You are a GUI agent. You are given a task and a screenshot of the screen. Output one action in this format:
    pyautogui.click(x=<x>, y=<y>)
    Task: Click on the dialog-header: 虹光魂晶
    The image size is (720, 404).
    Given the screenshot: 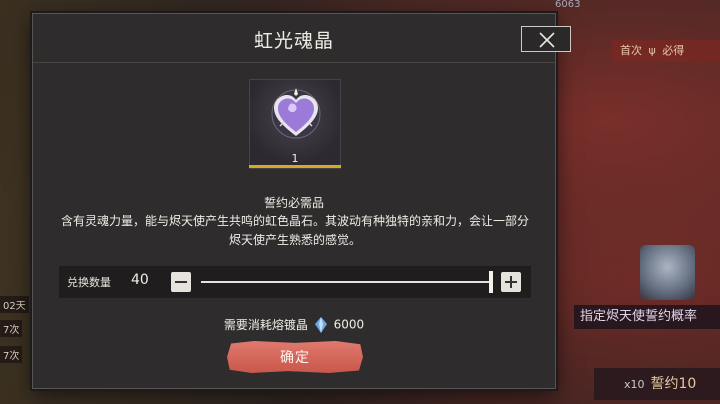 What is the action you would take?
    pyautogui.click(x=302, y=38)
    